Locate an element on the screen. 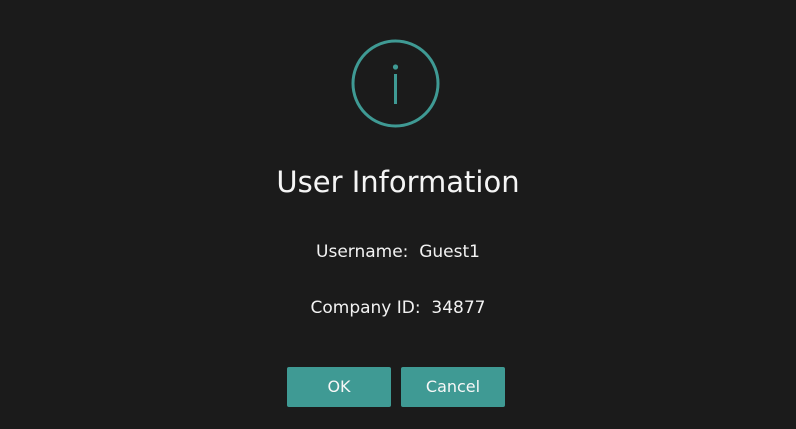 The height and width of the screenshot is (429, 796). company-id-label: Company ID: is located at coordinates (368, 308).